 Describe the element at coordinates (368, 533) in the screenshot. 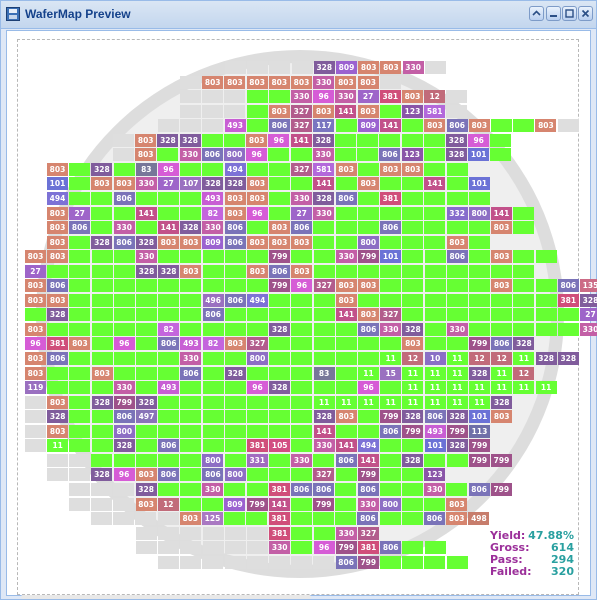

I see `wafer-die-fail: 327` at that location.